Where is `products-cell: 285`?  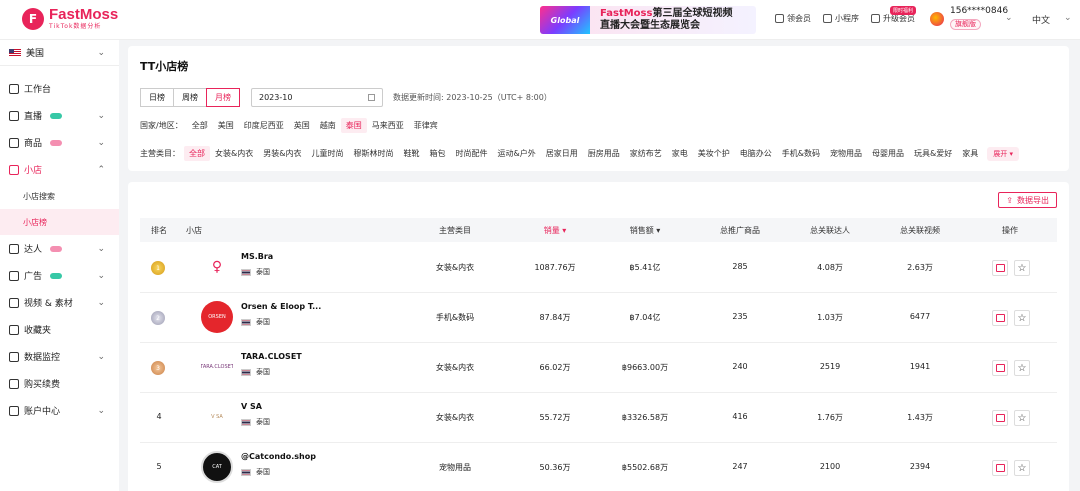
products-cell: 285 is located at coordinates (740, 266).